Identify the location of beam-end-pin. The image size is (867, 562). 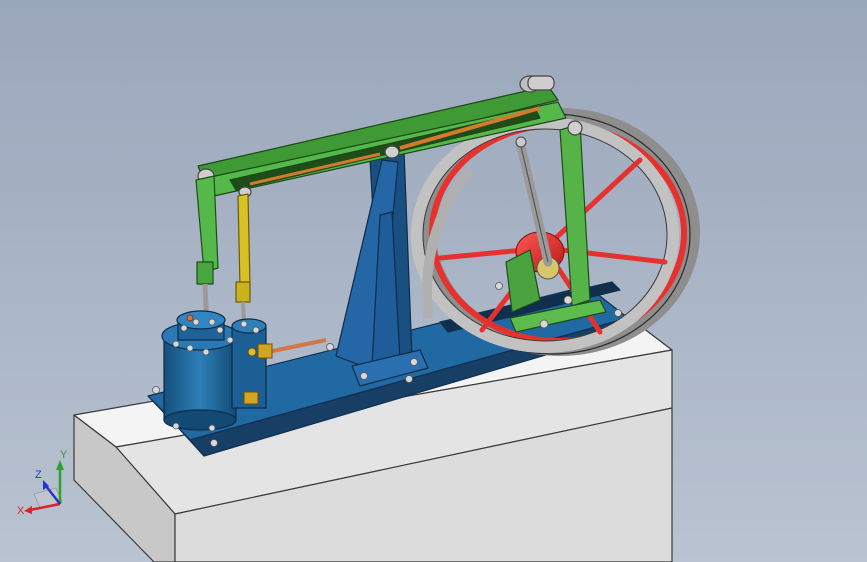
(575, 128).